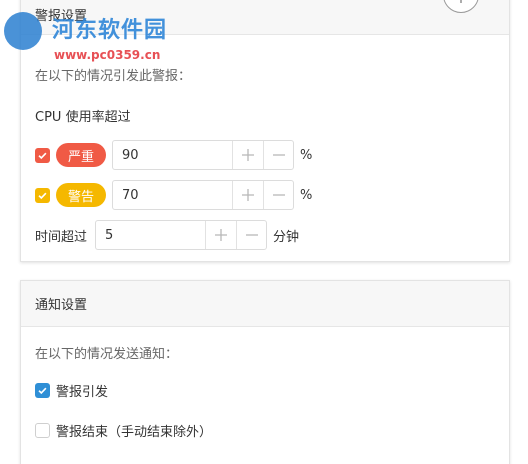 The height and width of the screenshot is (464, 528). I want to click on site-logo-icon, so click(23, 31).